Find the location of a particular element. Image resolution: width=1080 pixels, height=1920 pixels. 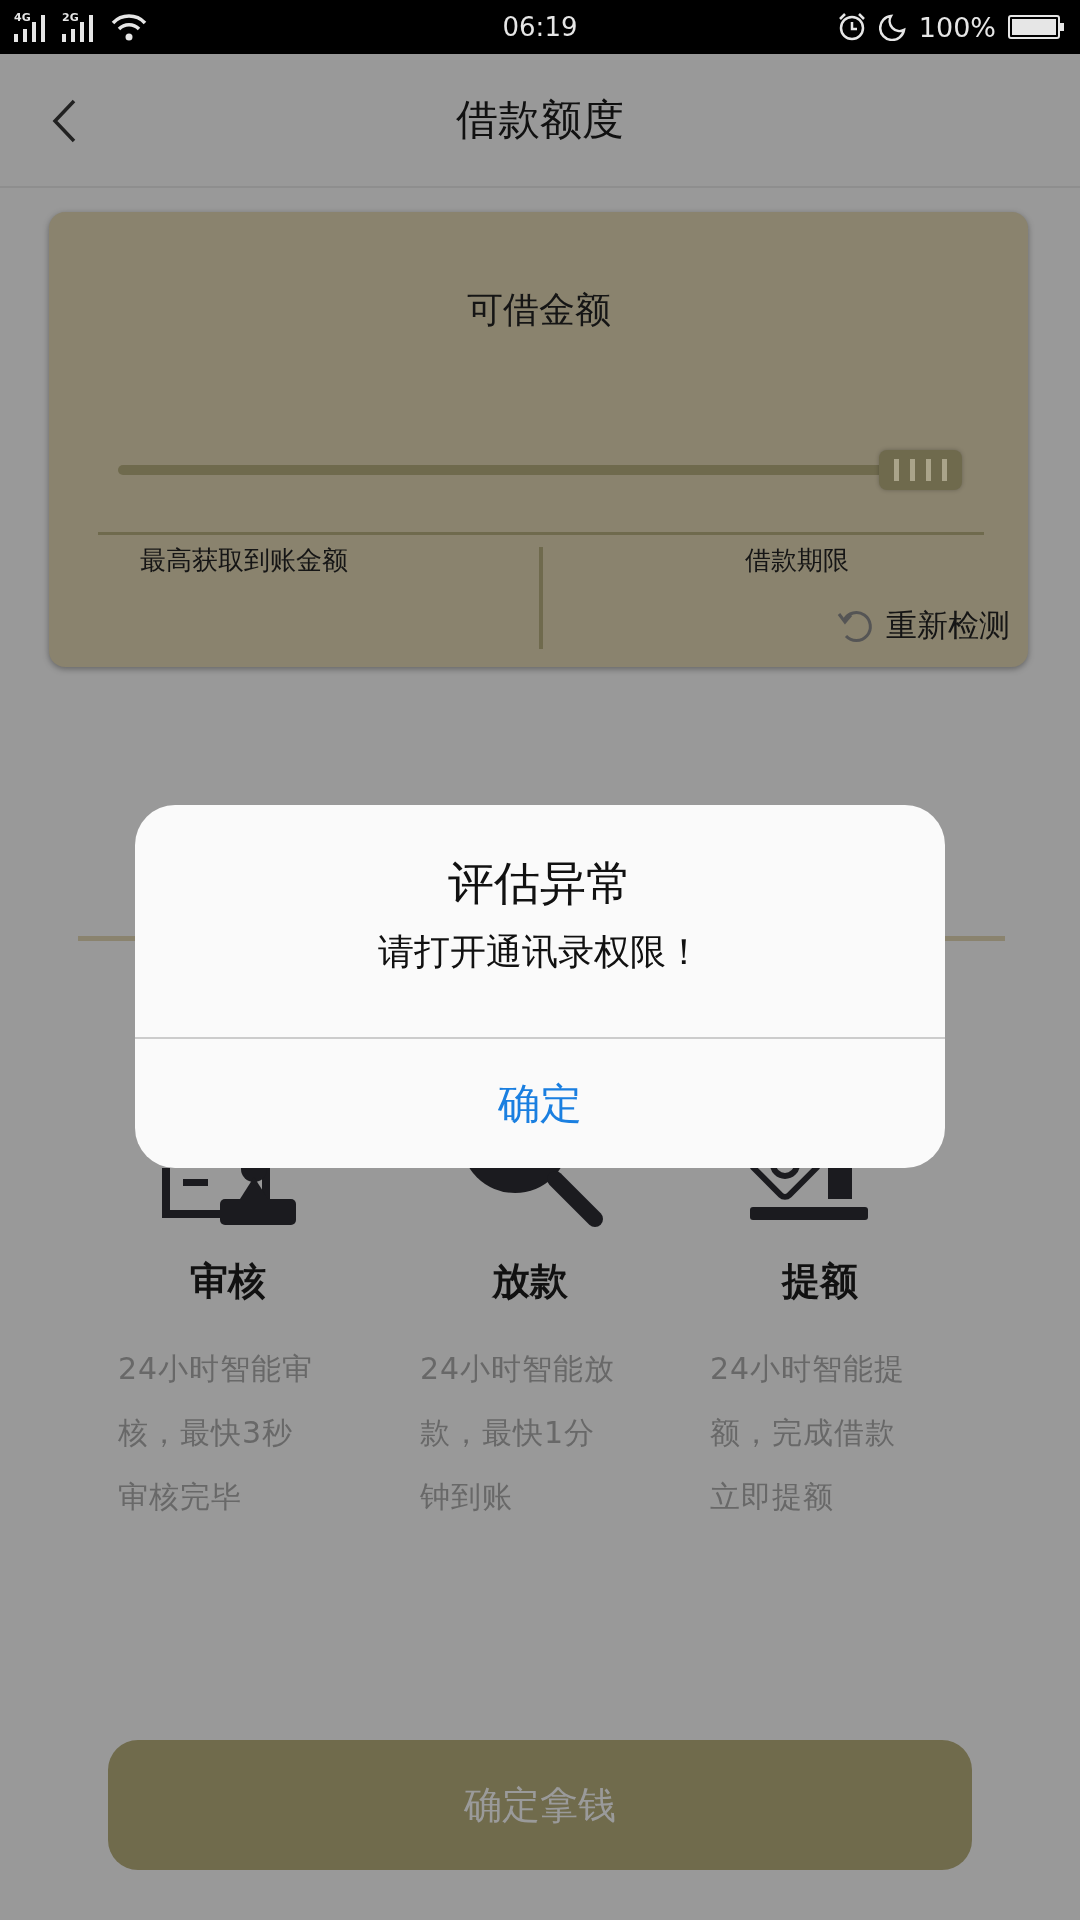

page-title: 借款额度 is located at coordinates (540, 120).